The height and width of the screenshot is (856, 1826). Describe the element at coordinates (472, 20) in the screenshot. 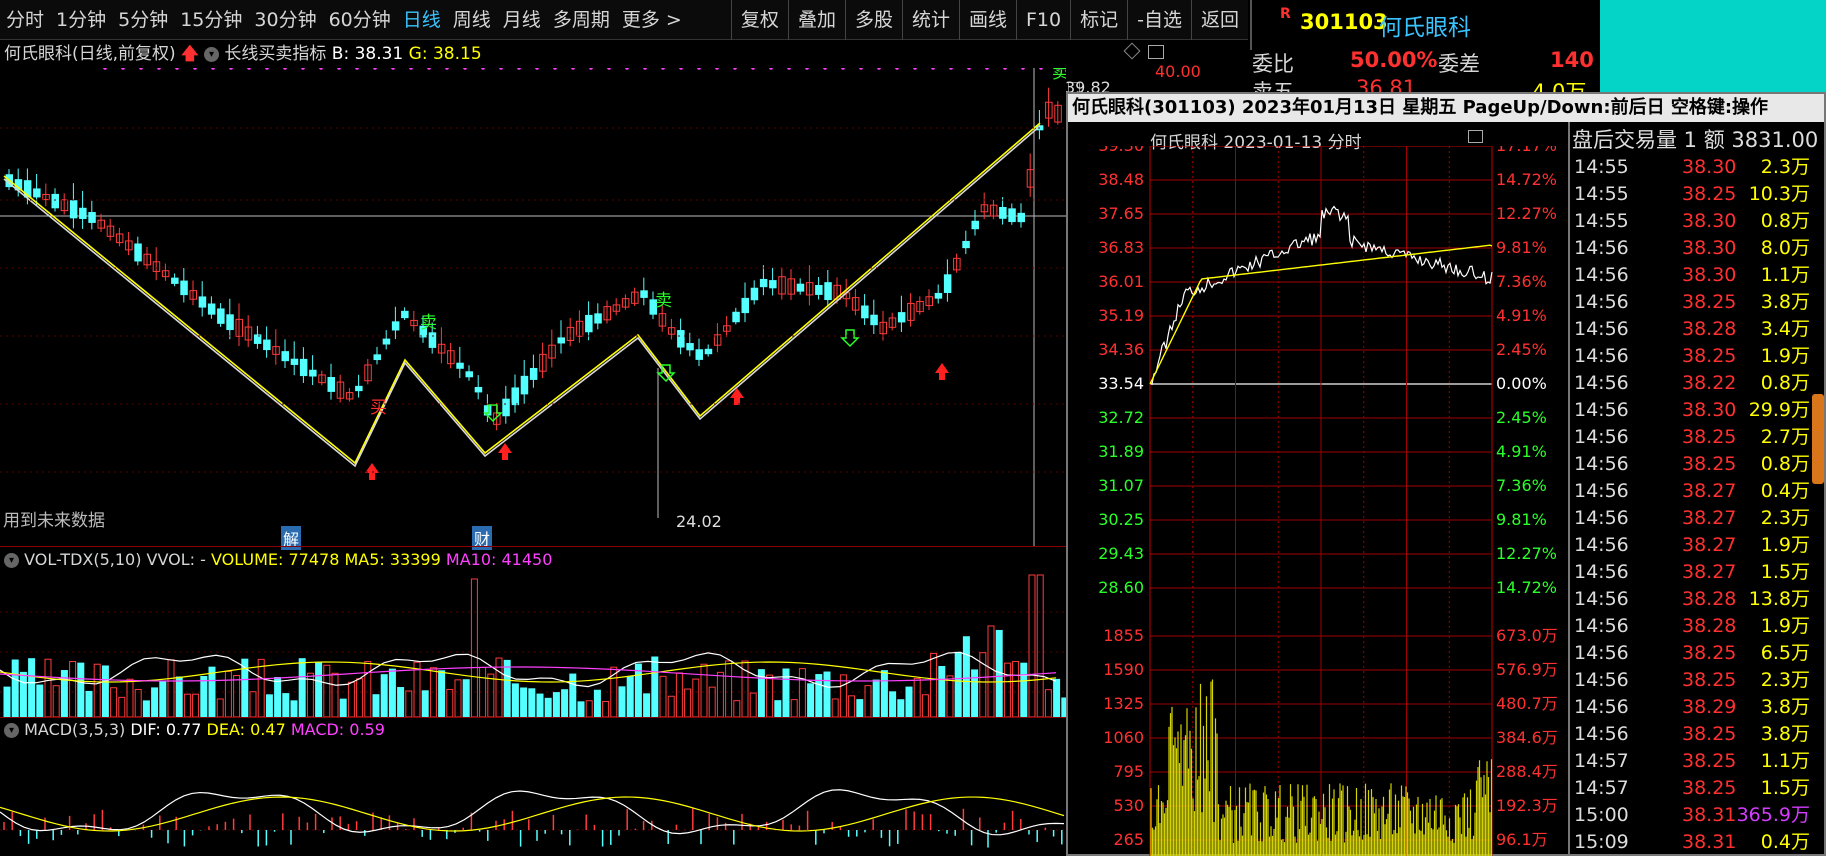

I see `period-tab: 周线` at that location.